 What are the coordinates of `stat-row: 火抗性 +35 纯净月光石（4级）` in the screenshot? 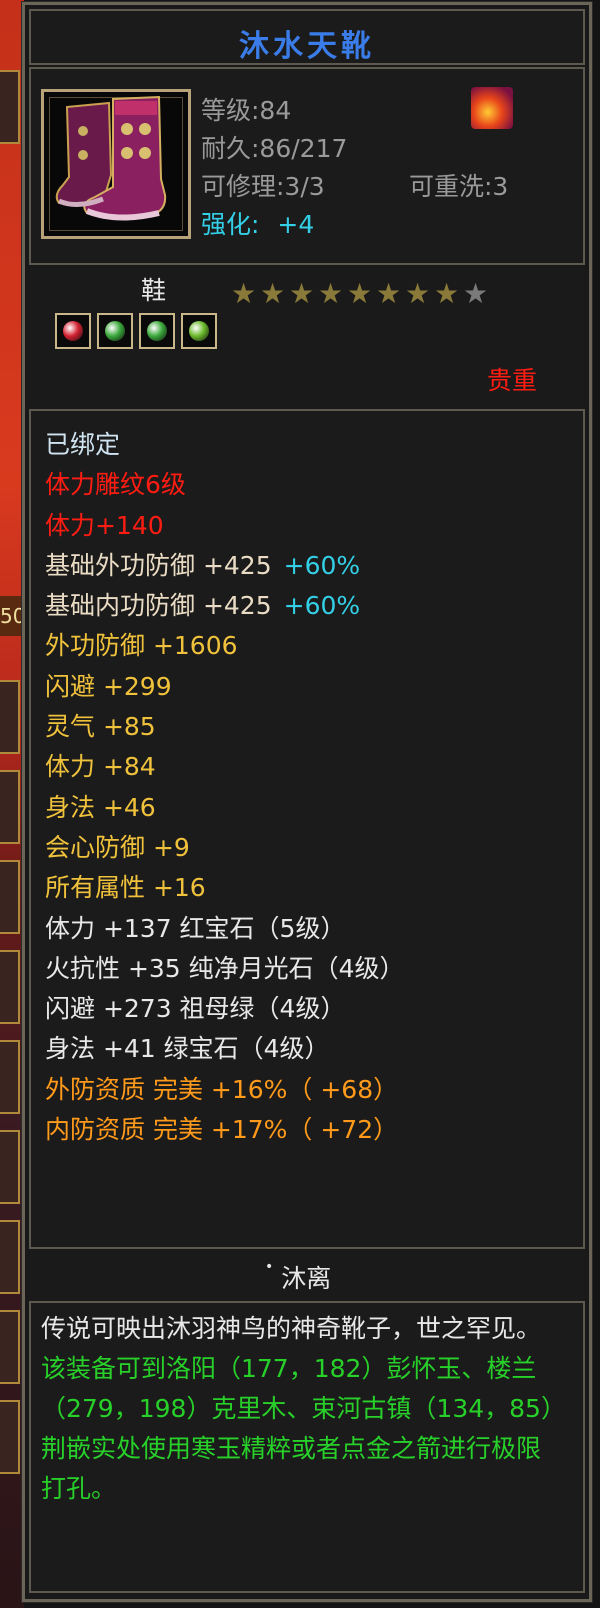 It's located at (225, 968).